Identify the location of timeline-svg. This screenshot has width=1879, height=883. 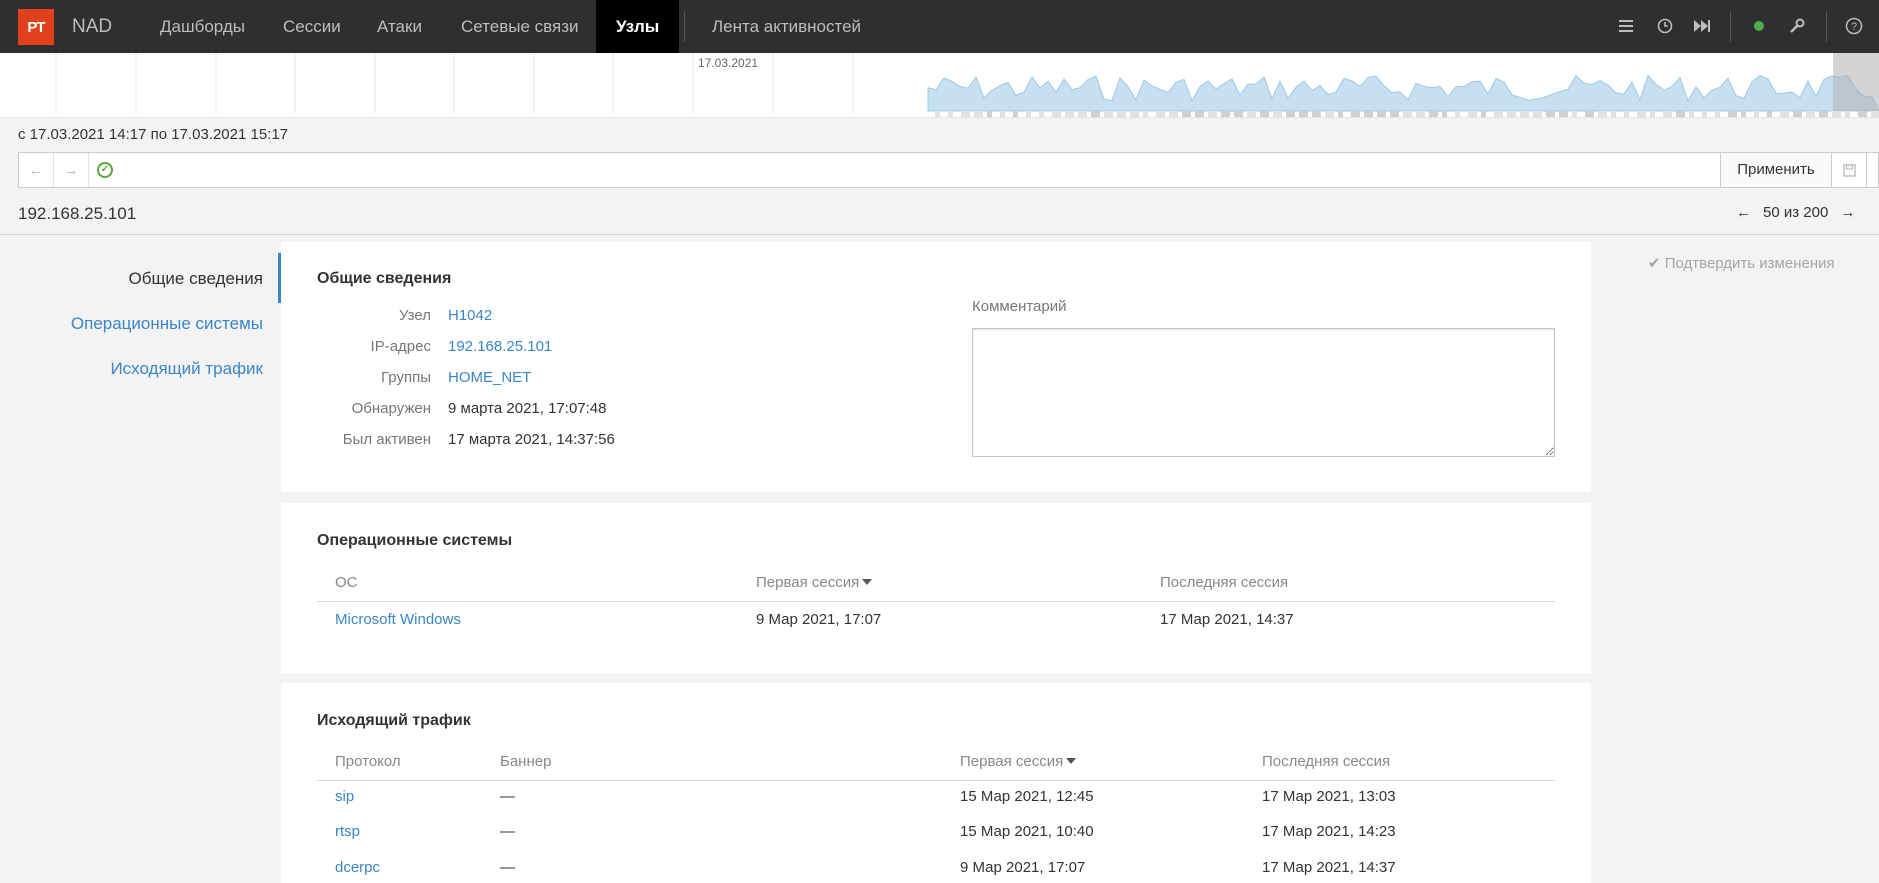
(967, 85).